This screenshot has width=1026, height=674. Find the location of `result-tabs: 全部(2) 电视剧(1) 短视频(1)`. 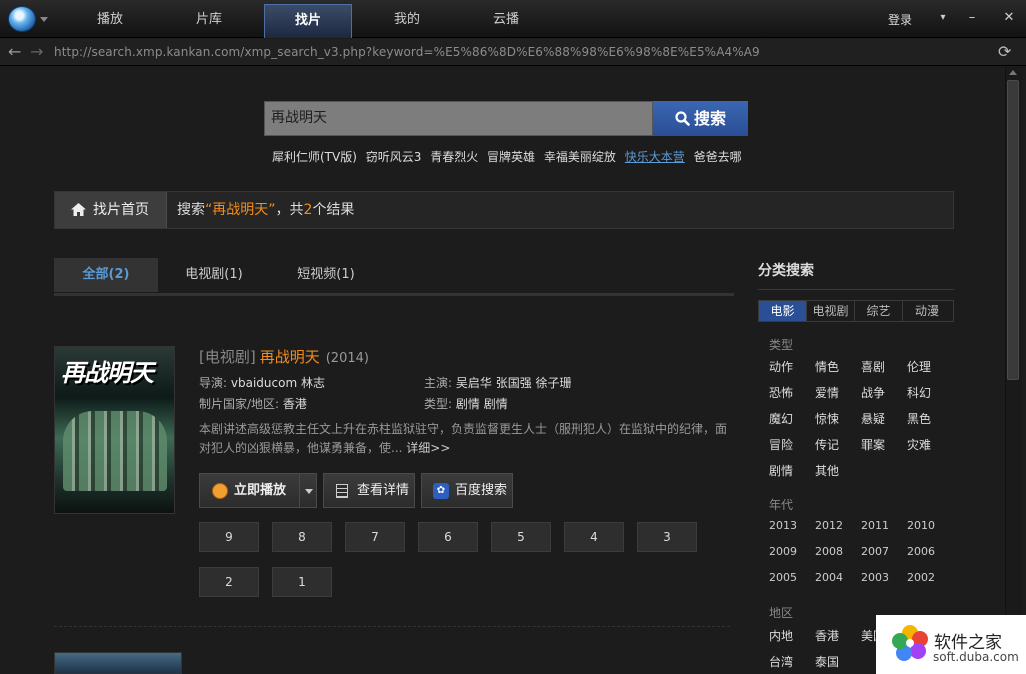

result-tabs: 全部(2) 电视剧(1) 短视频(1) is located at coordinates (394, 277).